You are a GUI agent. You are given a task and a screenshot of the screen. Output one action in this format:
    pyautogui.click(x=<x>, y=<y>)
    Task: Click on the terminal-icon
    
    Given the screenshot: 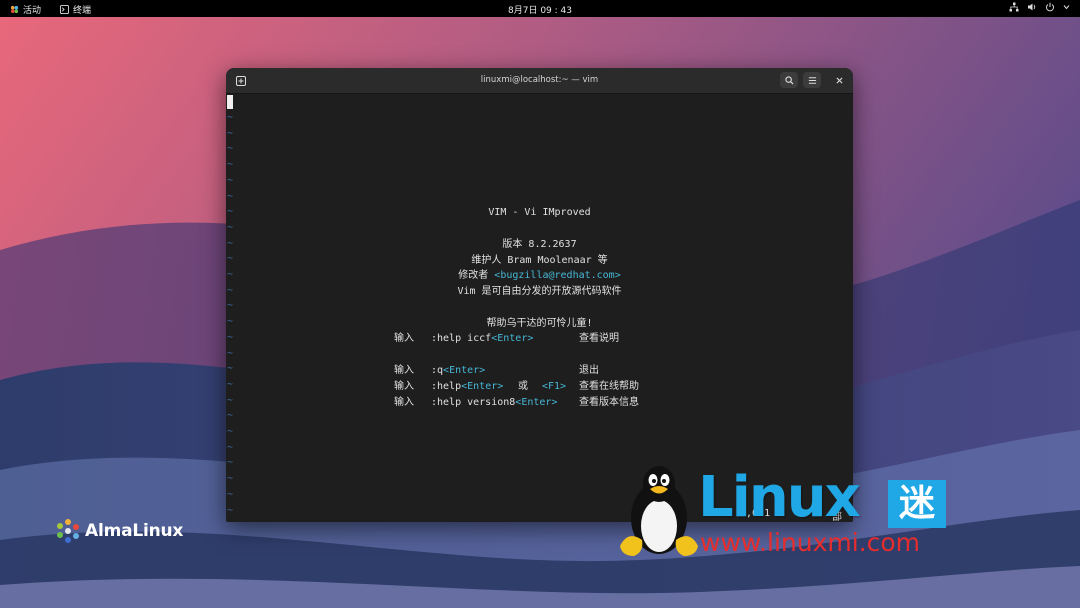 What is the action you would take?
    pyautogui.click(x=64, y=9)
    